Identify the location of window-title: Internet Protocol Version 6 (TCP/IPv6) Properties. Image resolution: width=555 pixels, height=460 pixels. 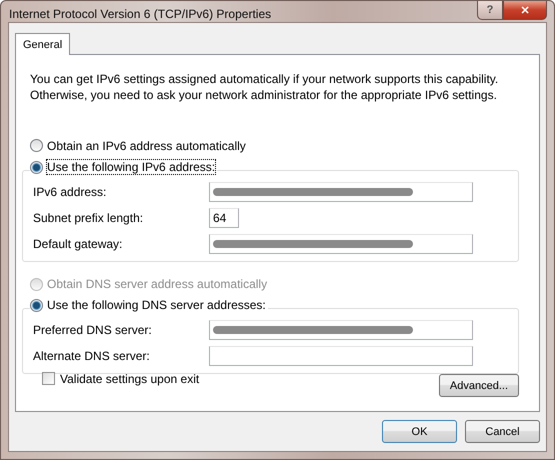
(140, 13).